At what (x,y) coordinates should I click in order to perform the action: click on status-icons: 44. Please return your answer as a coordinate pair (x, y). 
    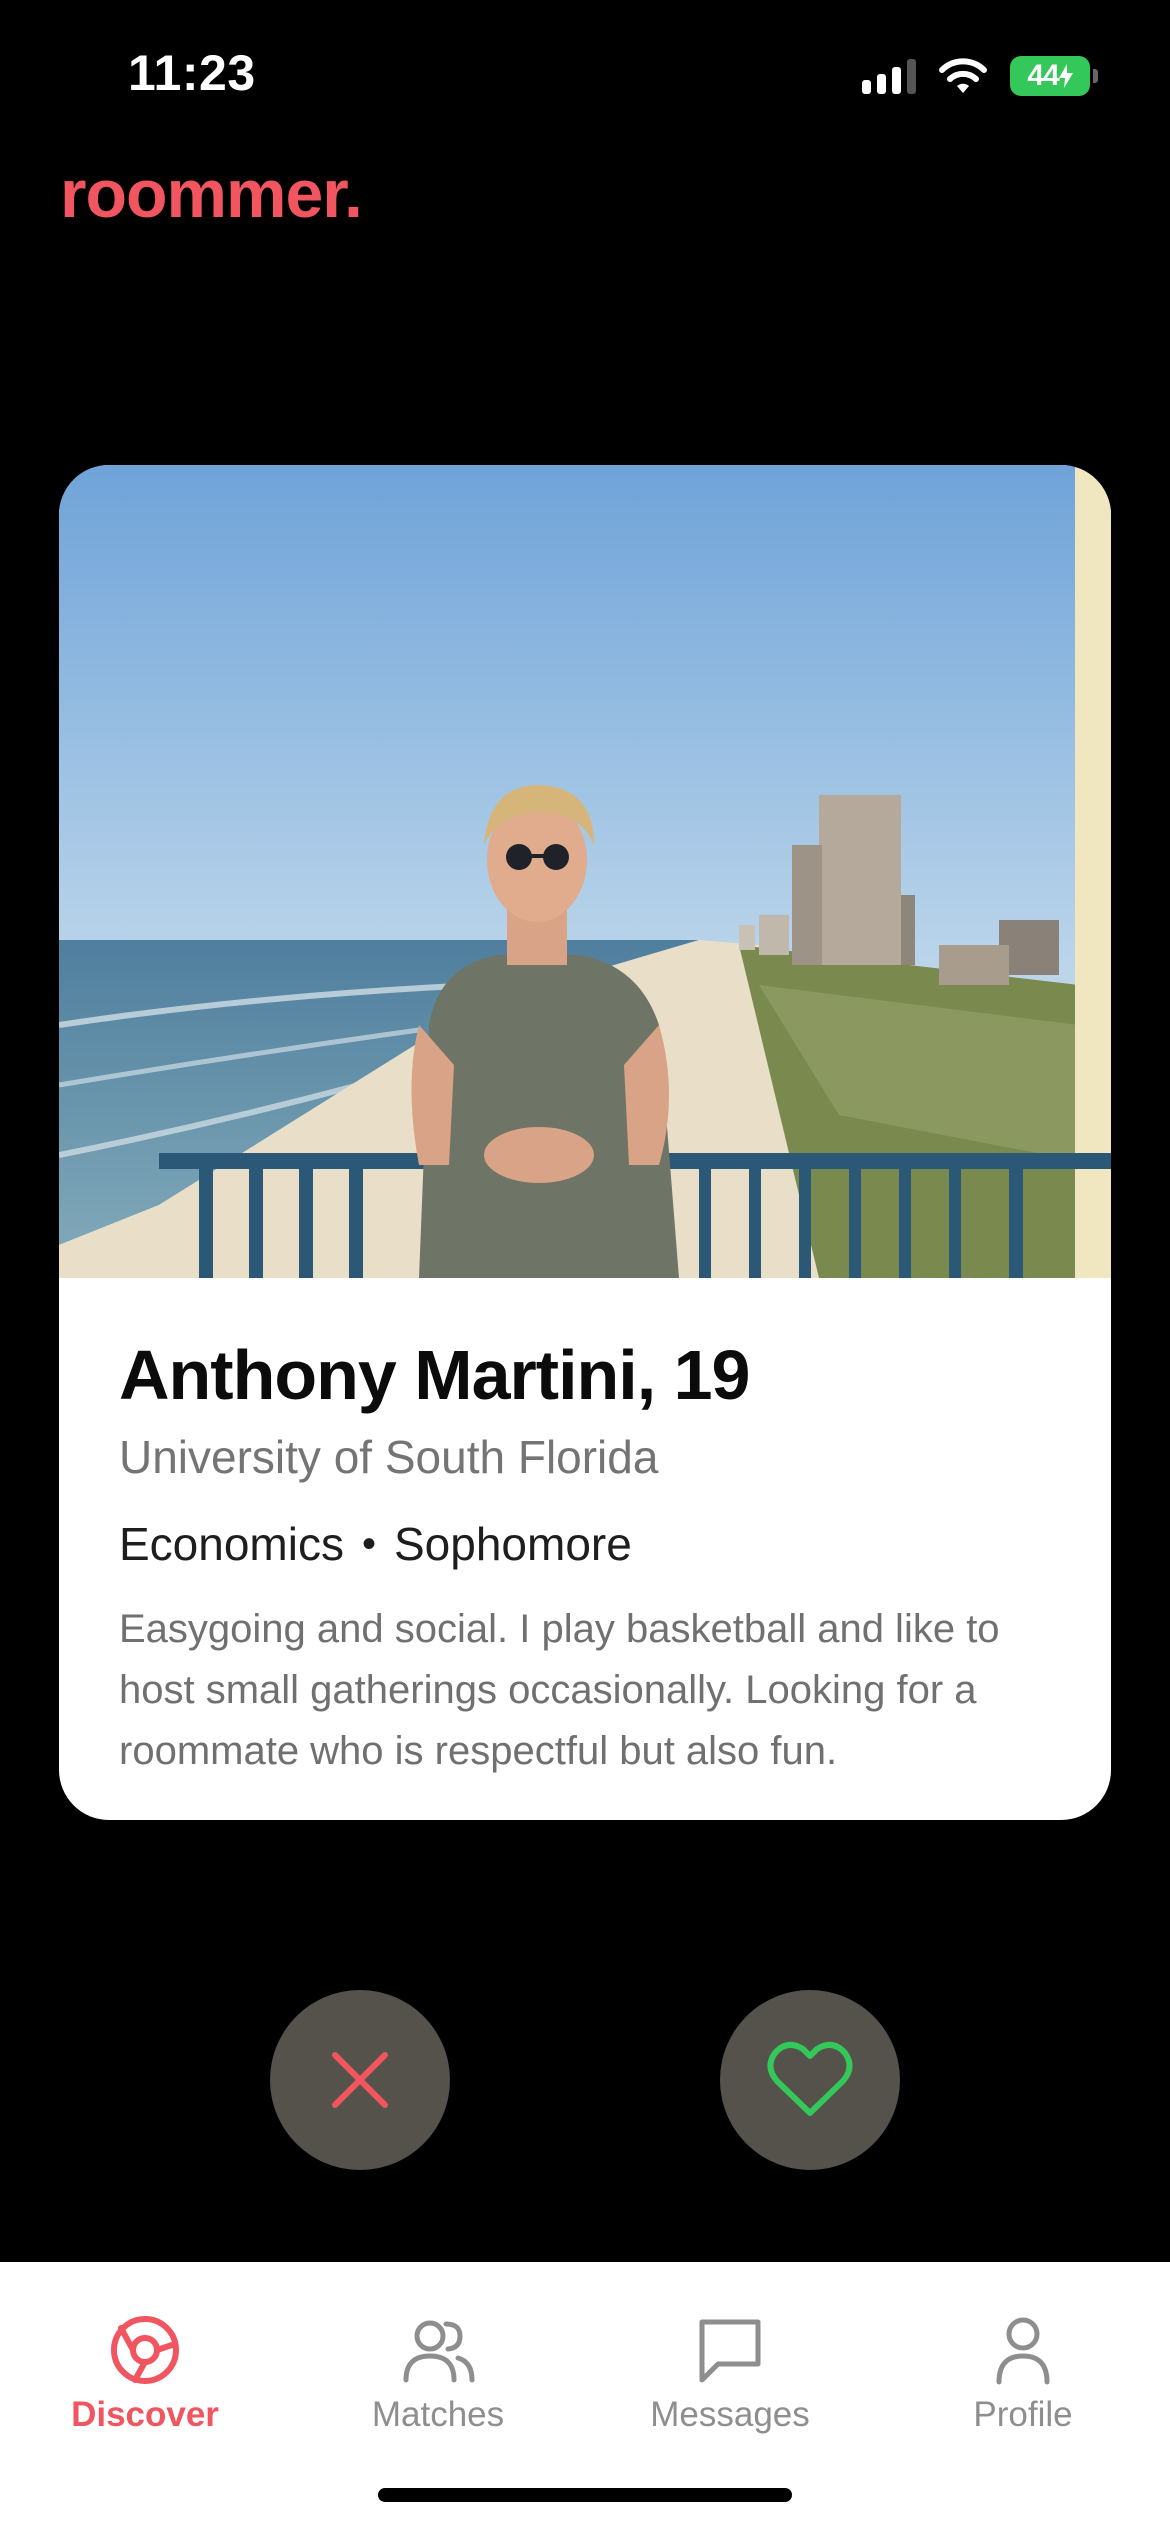
    Looking at the image, I should click on (980, 76).